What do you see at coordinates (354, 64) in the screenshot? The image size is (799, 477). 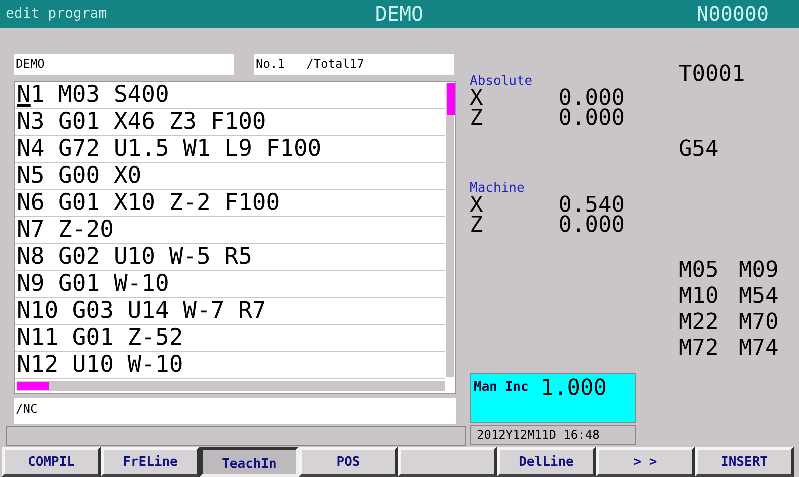 I see `program-counter: No.1 /Total17` at bounding box center [354, 64].